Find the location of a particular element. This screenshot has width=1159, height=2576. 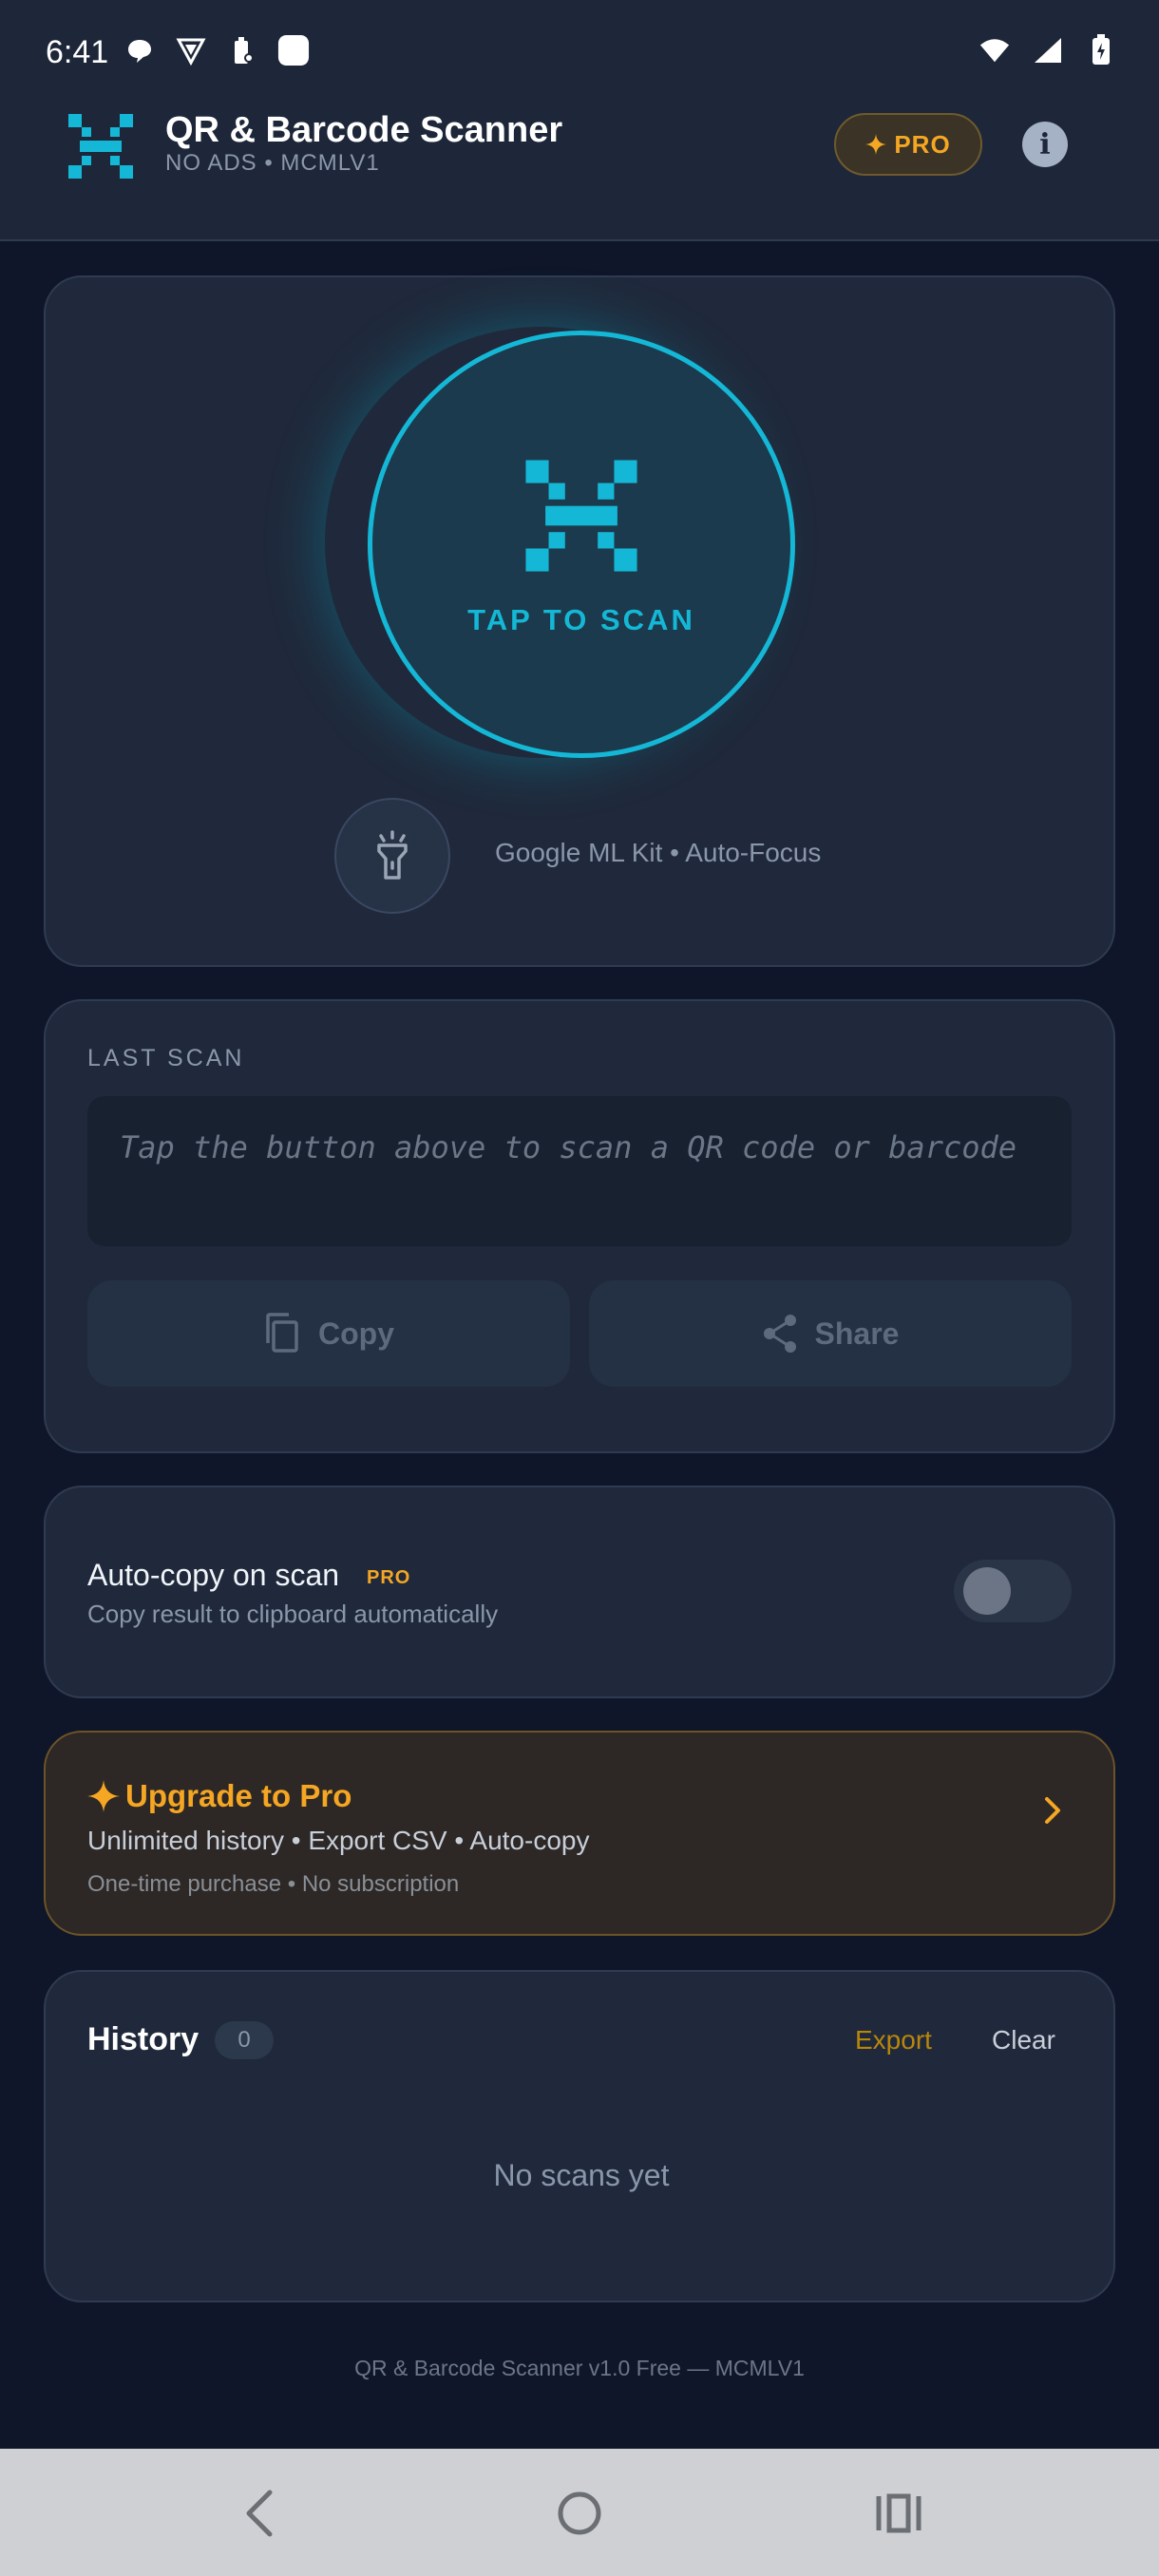

battery-icon is located at coordinates (1101, 50).